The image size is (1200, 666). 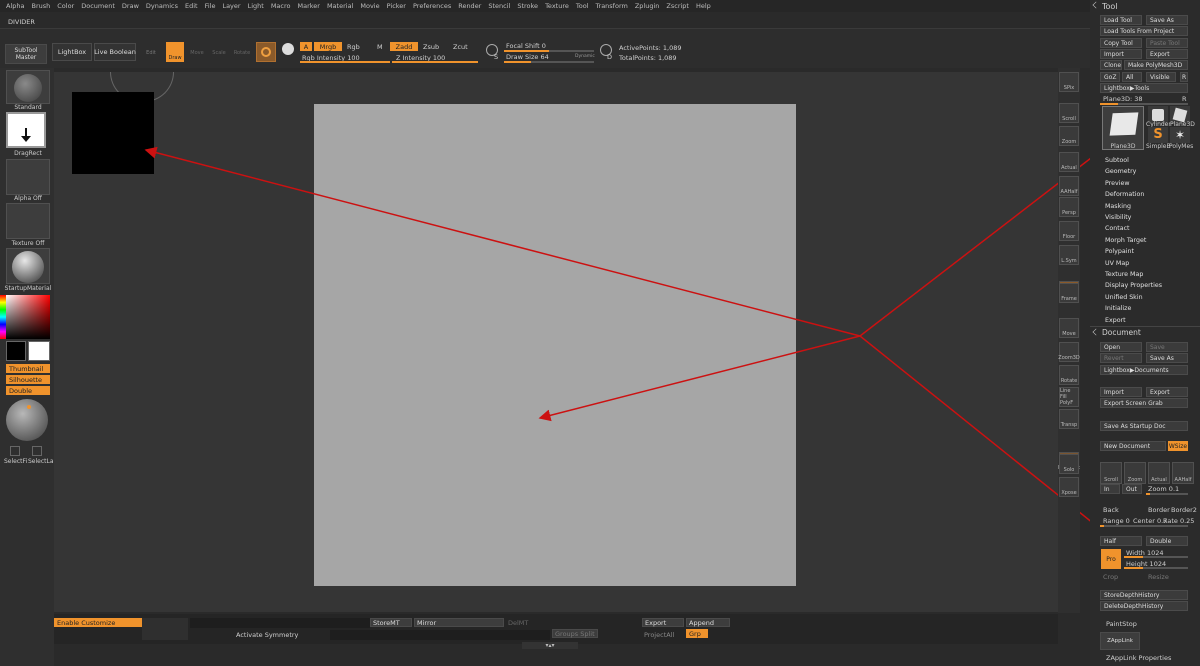 I want to click on right-shelf-xpose-icon: Xpose, so click(x=1069, y=487).